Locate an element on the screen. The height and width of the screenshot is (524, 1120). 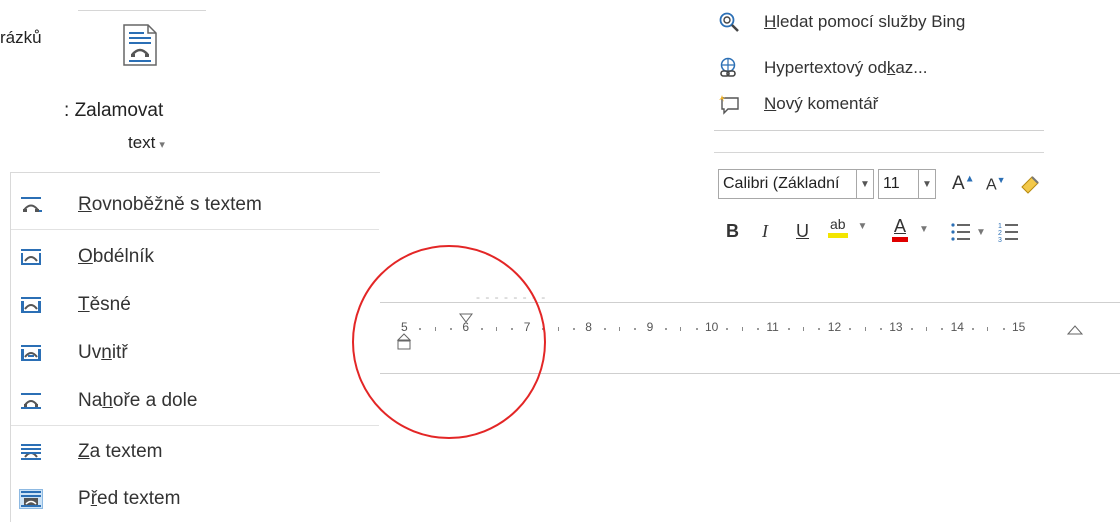
ruler-label: 13 is located at coordinates (896, 327).